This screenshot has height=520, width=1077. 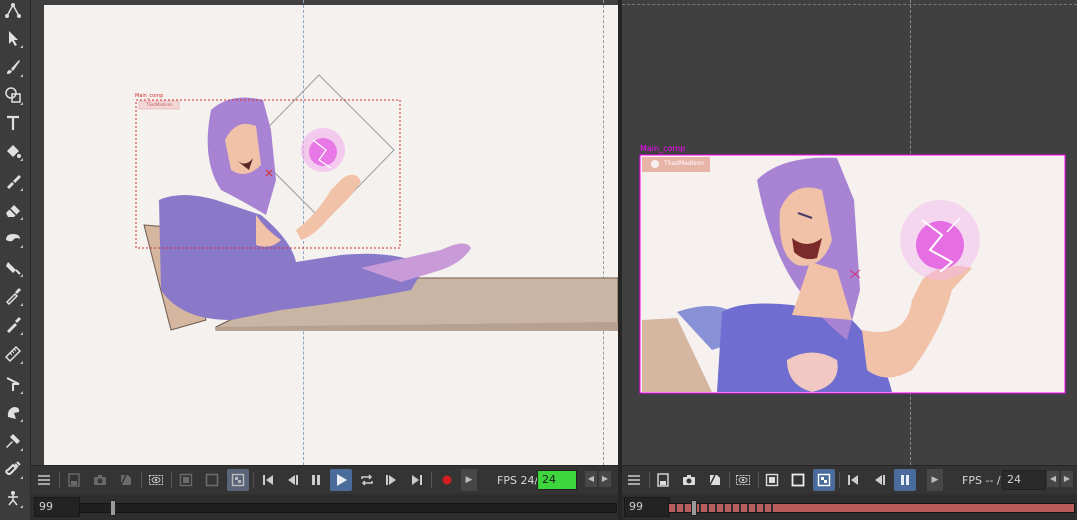 What do you see at coordinates (417, 480) in the screenshot?
I see `last-frame-icon` at bounding box center [417, 480].